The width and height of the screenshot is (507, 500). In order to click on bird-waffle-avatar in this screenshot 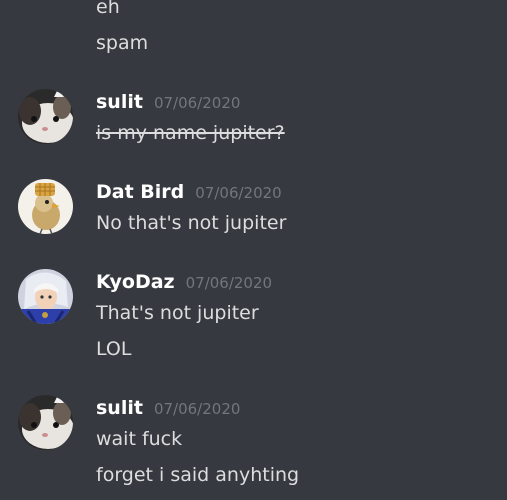, I will do `click(45, 206)`.